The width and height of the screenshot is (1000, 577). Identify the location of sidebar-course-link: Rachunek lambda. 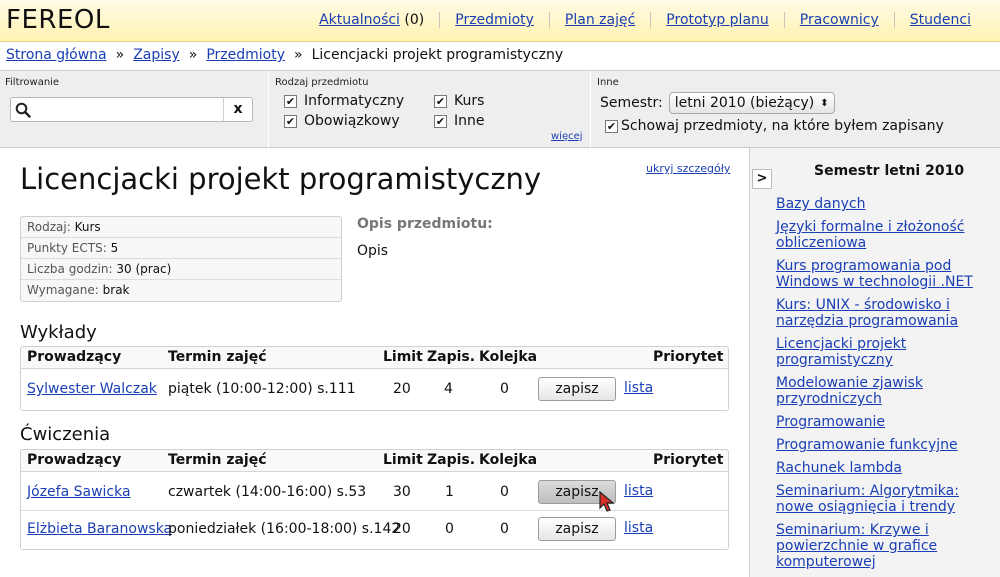
(839, 468).